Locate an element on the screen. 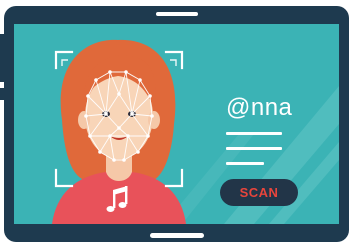 This screenshot has width=353, height=247. username-label: @nna is located at coordinates (259, 107).